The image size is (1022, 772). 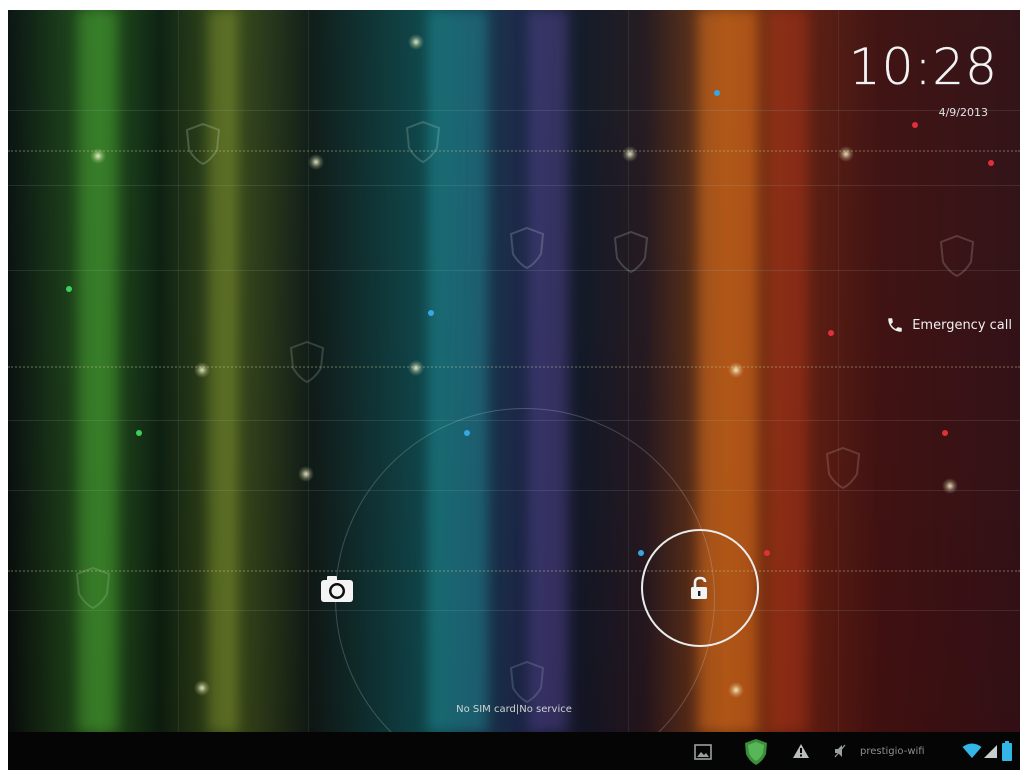 I want to click on unlock-icon, so click(x=699, y=587).